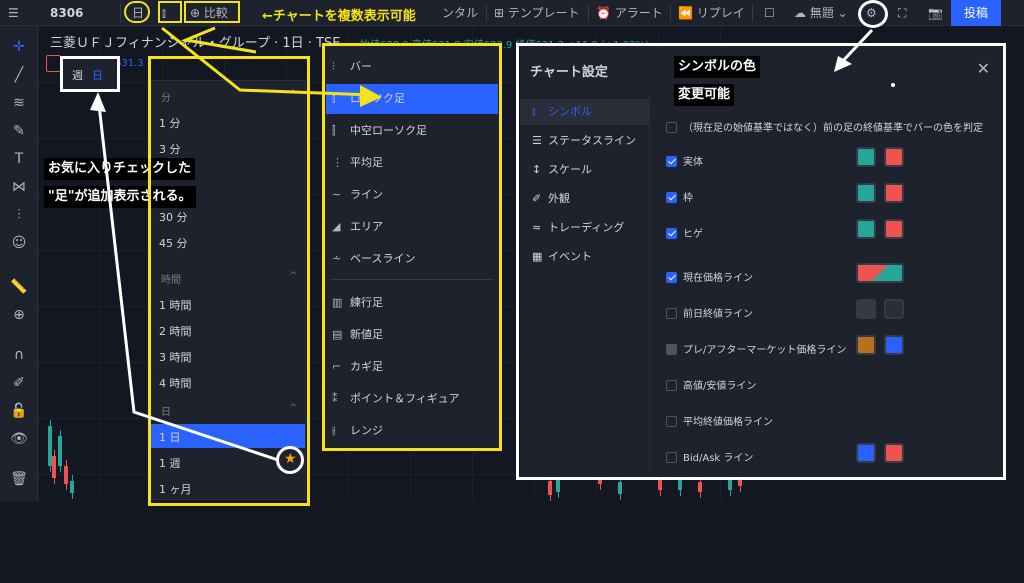 Image resolution: width=1024 pixels, height=583 pixels. What do you see at coordinates (902, 13) in the screenshot?
I see `fullscreen-icon: ⛶` at bounding box center [902, 13].